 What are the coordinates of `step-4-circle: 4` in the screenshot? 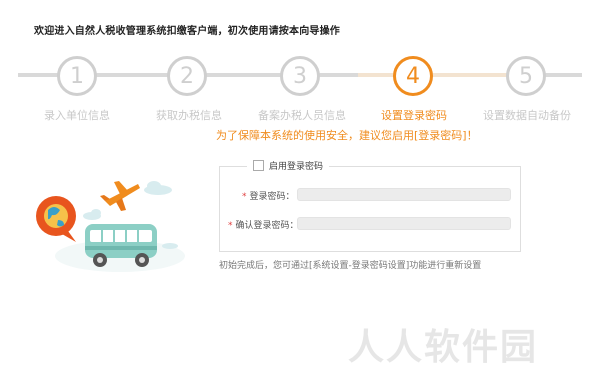 It's located at (413, 76).